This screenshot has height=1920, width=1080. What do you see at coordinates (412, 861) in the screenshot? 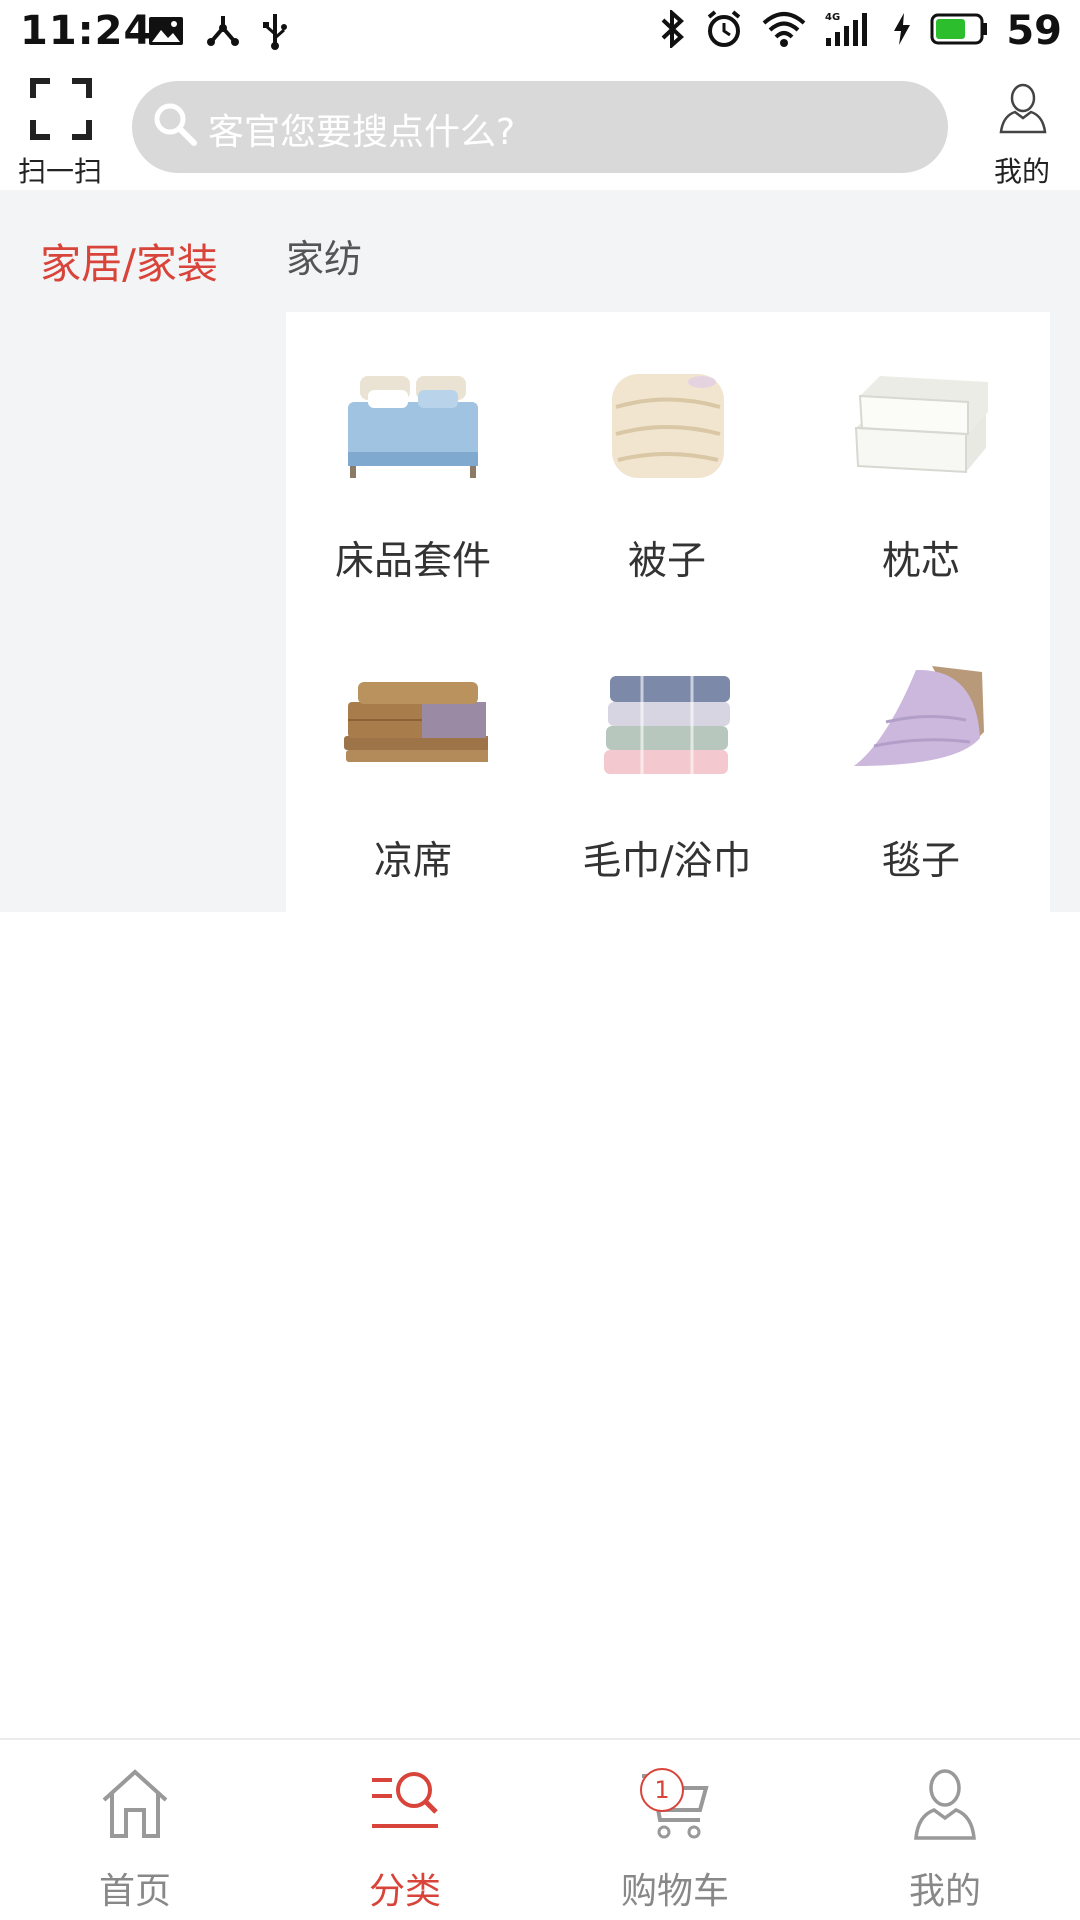
I see `category-label: 凉席` at bounding box center [412, 861].